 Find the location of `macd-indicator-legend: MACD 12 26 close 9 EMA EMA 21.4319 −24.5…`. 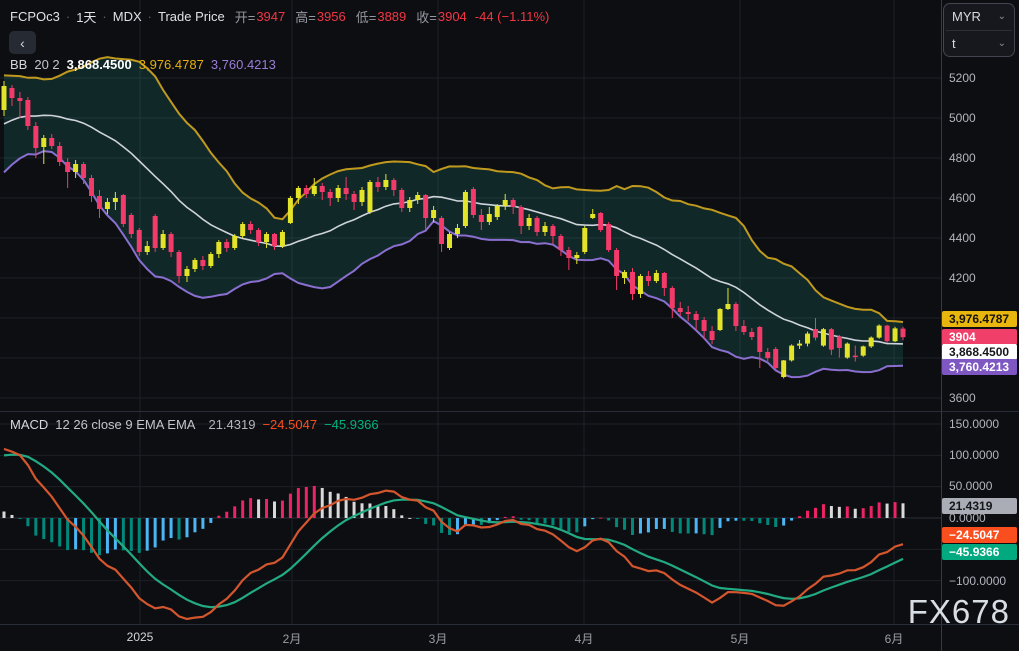

macd-indicator-legend: MACD 12 26 close 9 EMA EMA 21.4319 −24.5… is located at coordinates (194, 424).